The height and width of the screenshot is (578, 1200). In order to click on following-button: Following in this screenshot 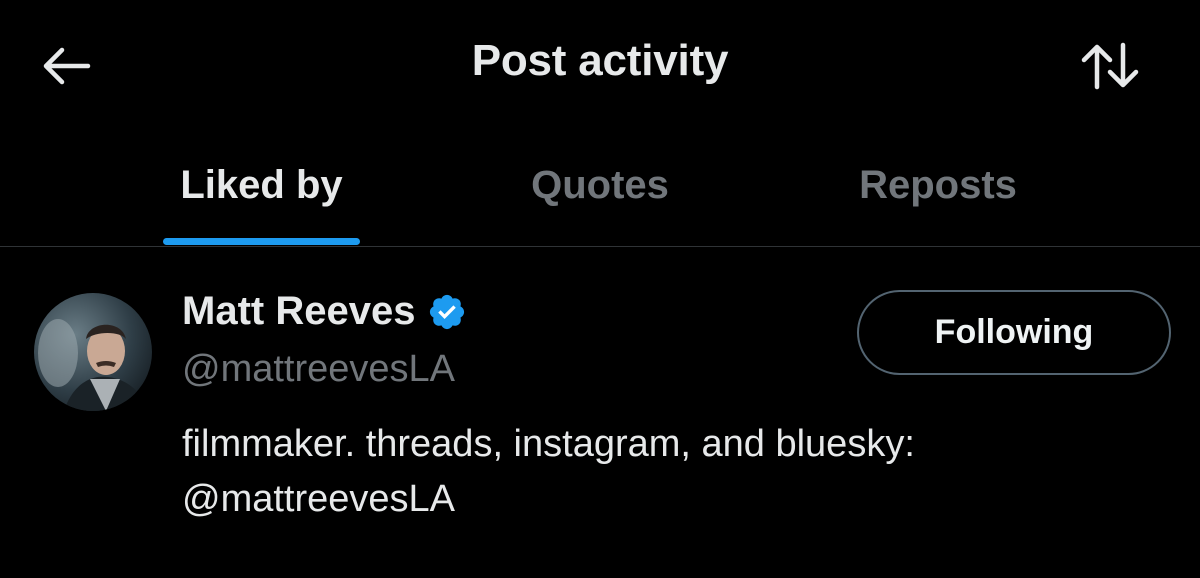, I will do `click(1014, 332)`.